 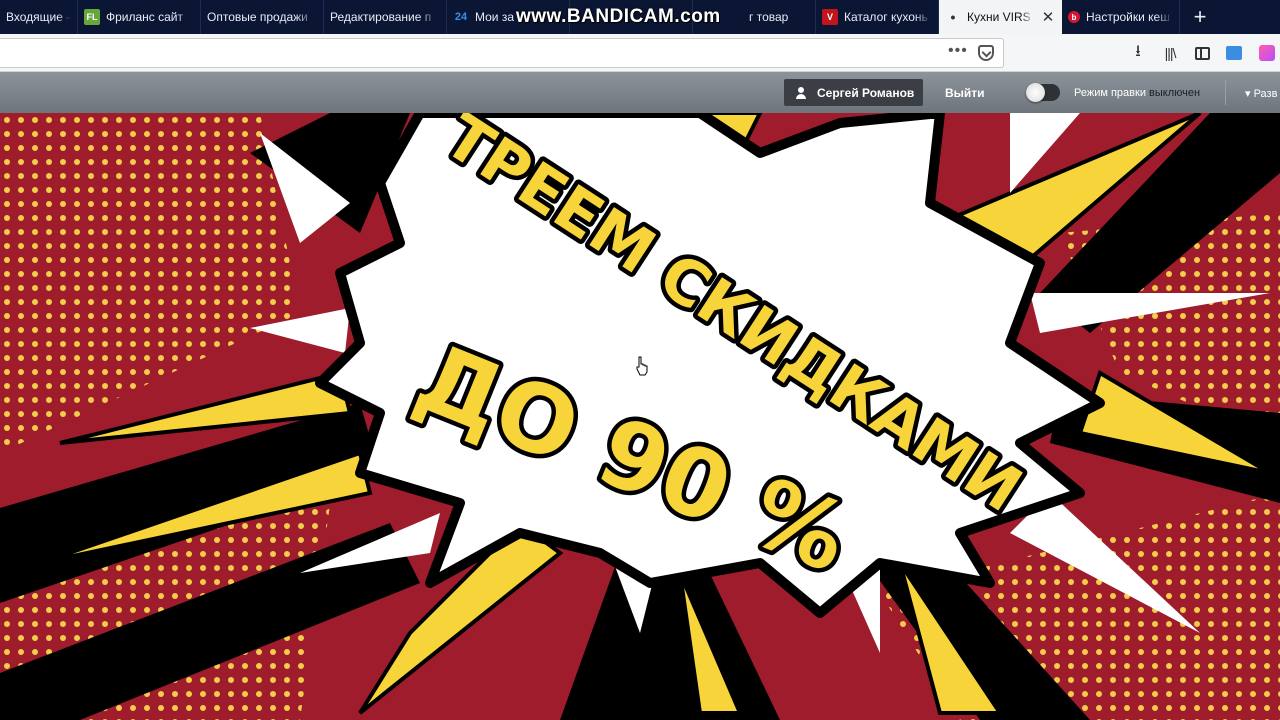 What do you see at coordinates (1170, 53) in the screenshot?
I see `library-icon: |||\` at bounding box center [1170, 53].